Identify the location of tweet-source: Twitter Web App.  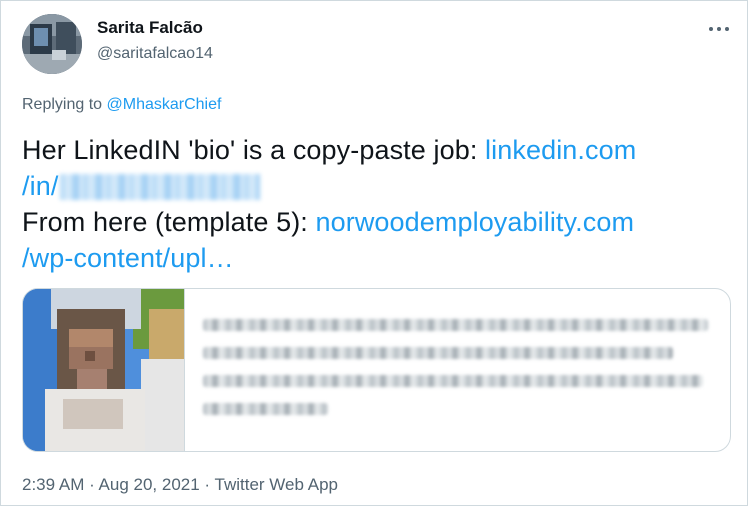
(276, 484).